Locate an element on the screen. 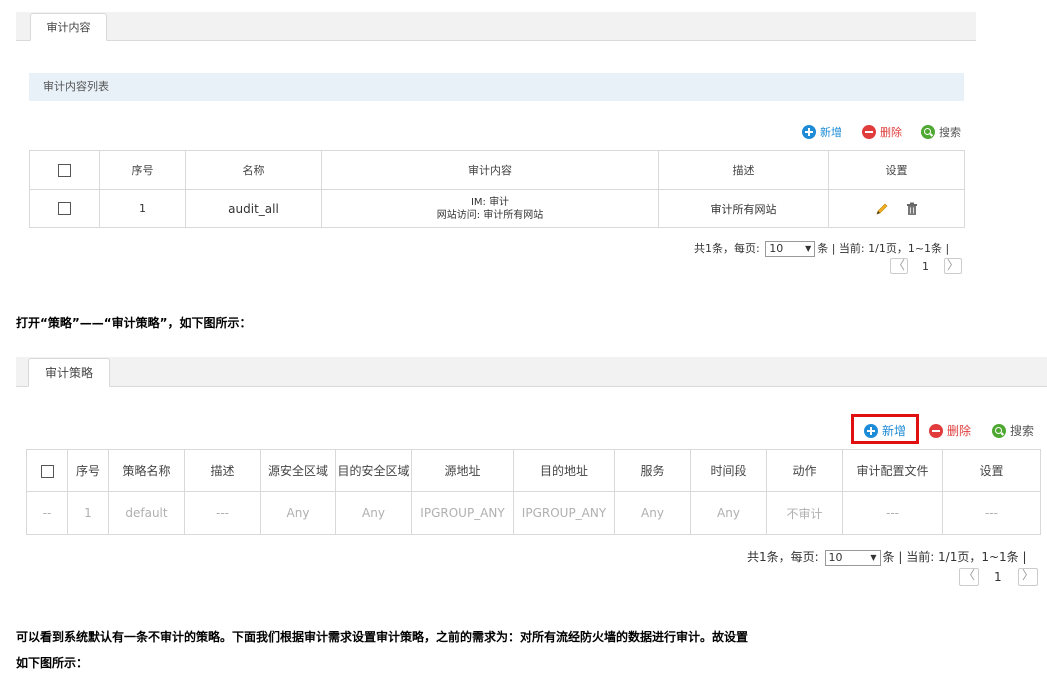  row-content: IM: 审计 网站访问: 审计所有网站 is located at coordinates (490, 208).